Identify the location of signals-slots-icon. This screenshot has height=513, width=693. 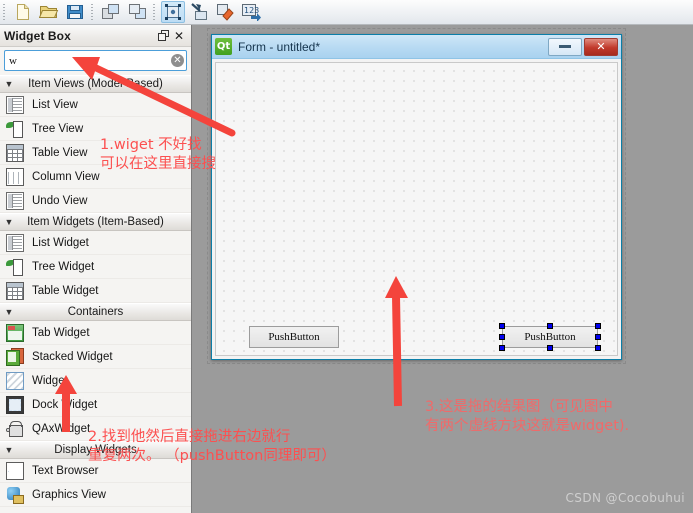
(199, 11).